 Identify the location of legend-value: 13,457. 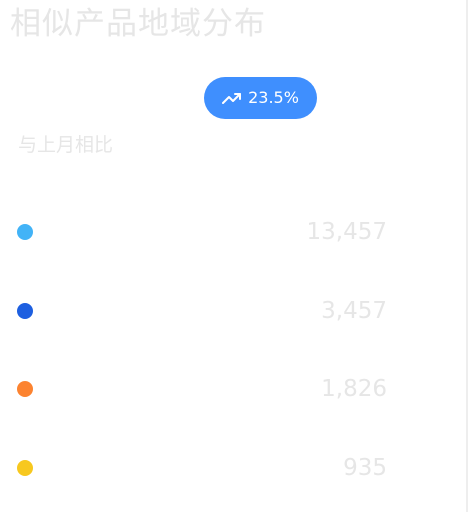
(346, 232).